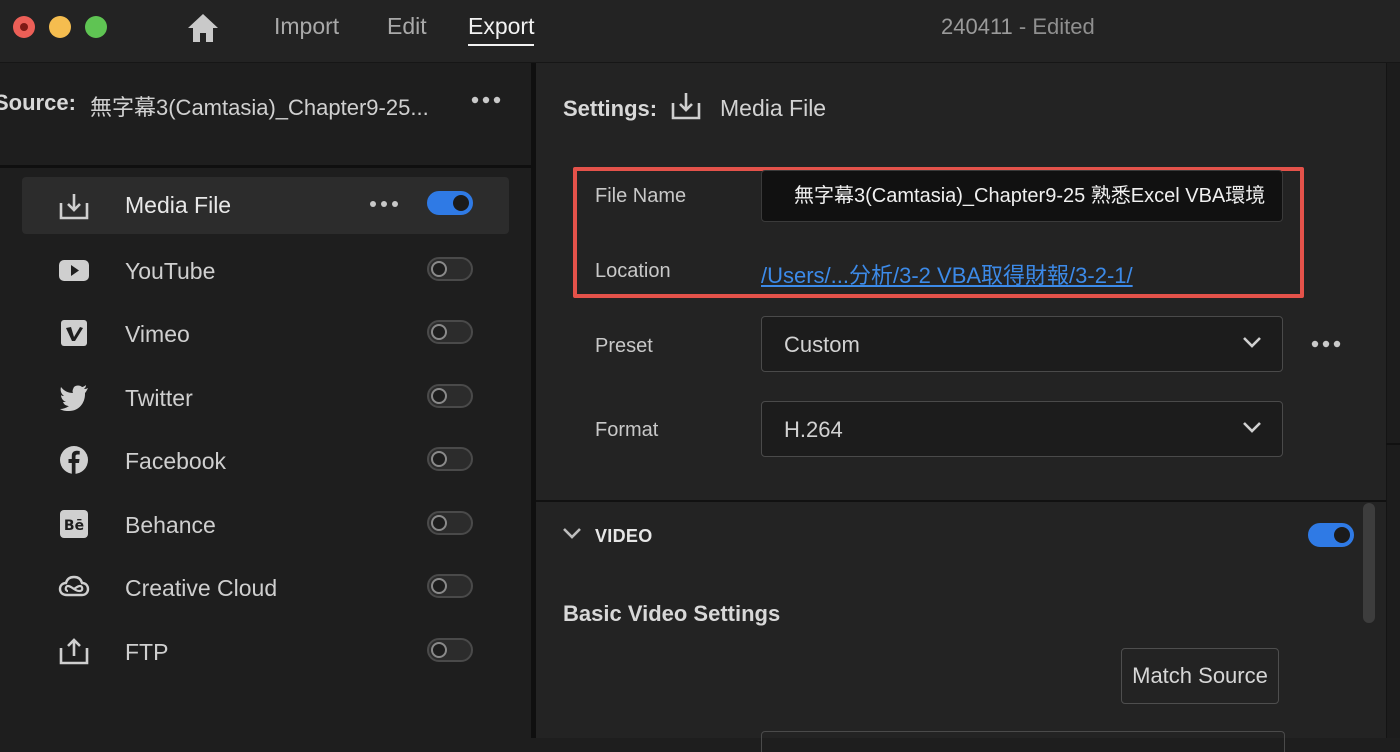 Image resolution: width=1400 pixels, height=752 pixels. Describe the element at coordinates (1023, 741) in the screenshot. I see `partial-field` at that location.